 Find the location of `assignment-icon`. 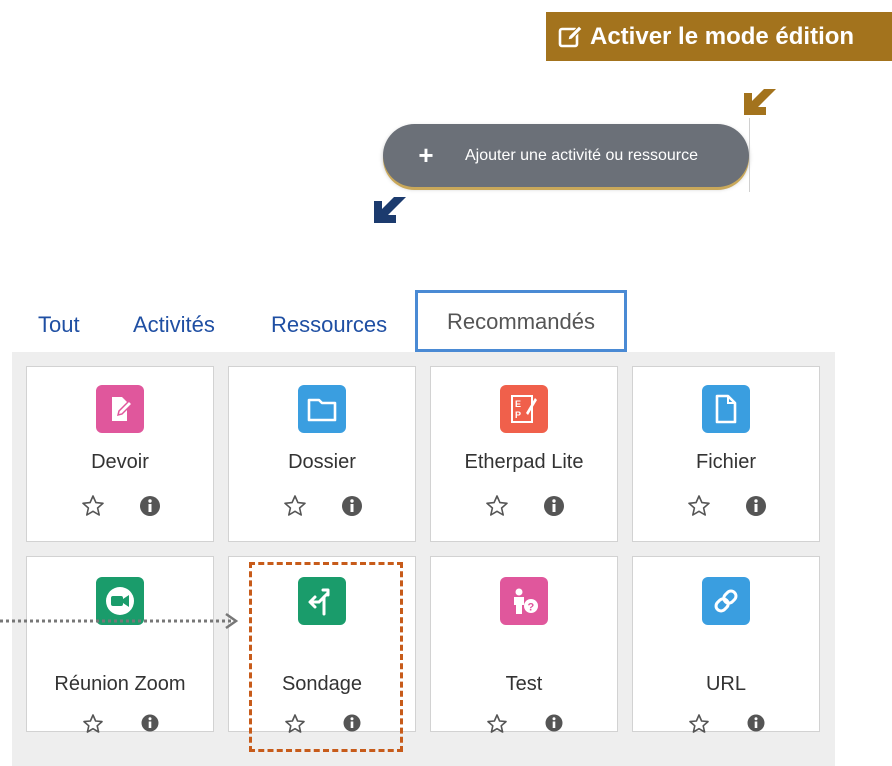

assignment-icon is located at coordinates (120, 409).